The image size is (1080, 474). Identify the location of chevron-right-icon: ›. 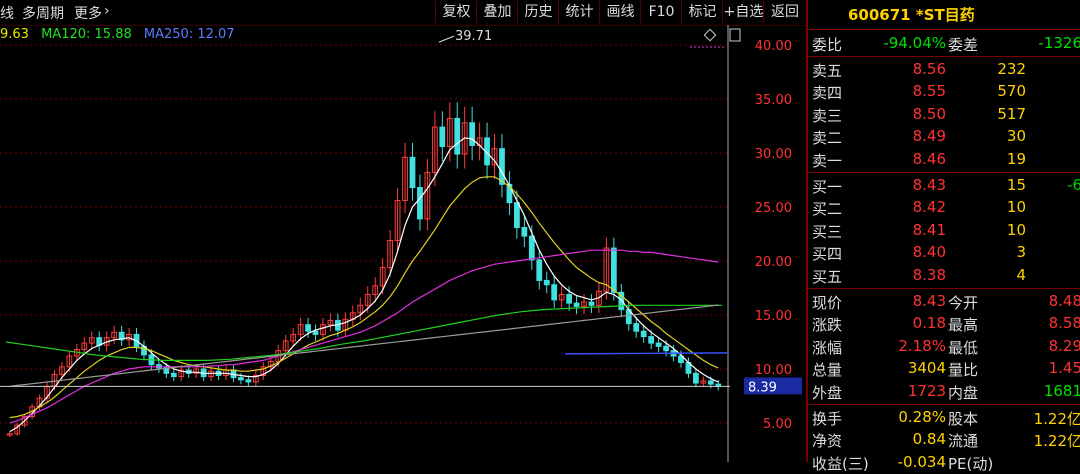
(107, 11).